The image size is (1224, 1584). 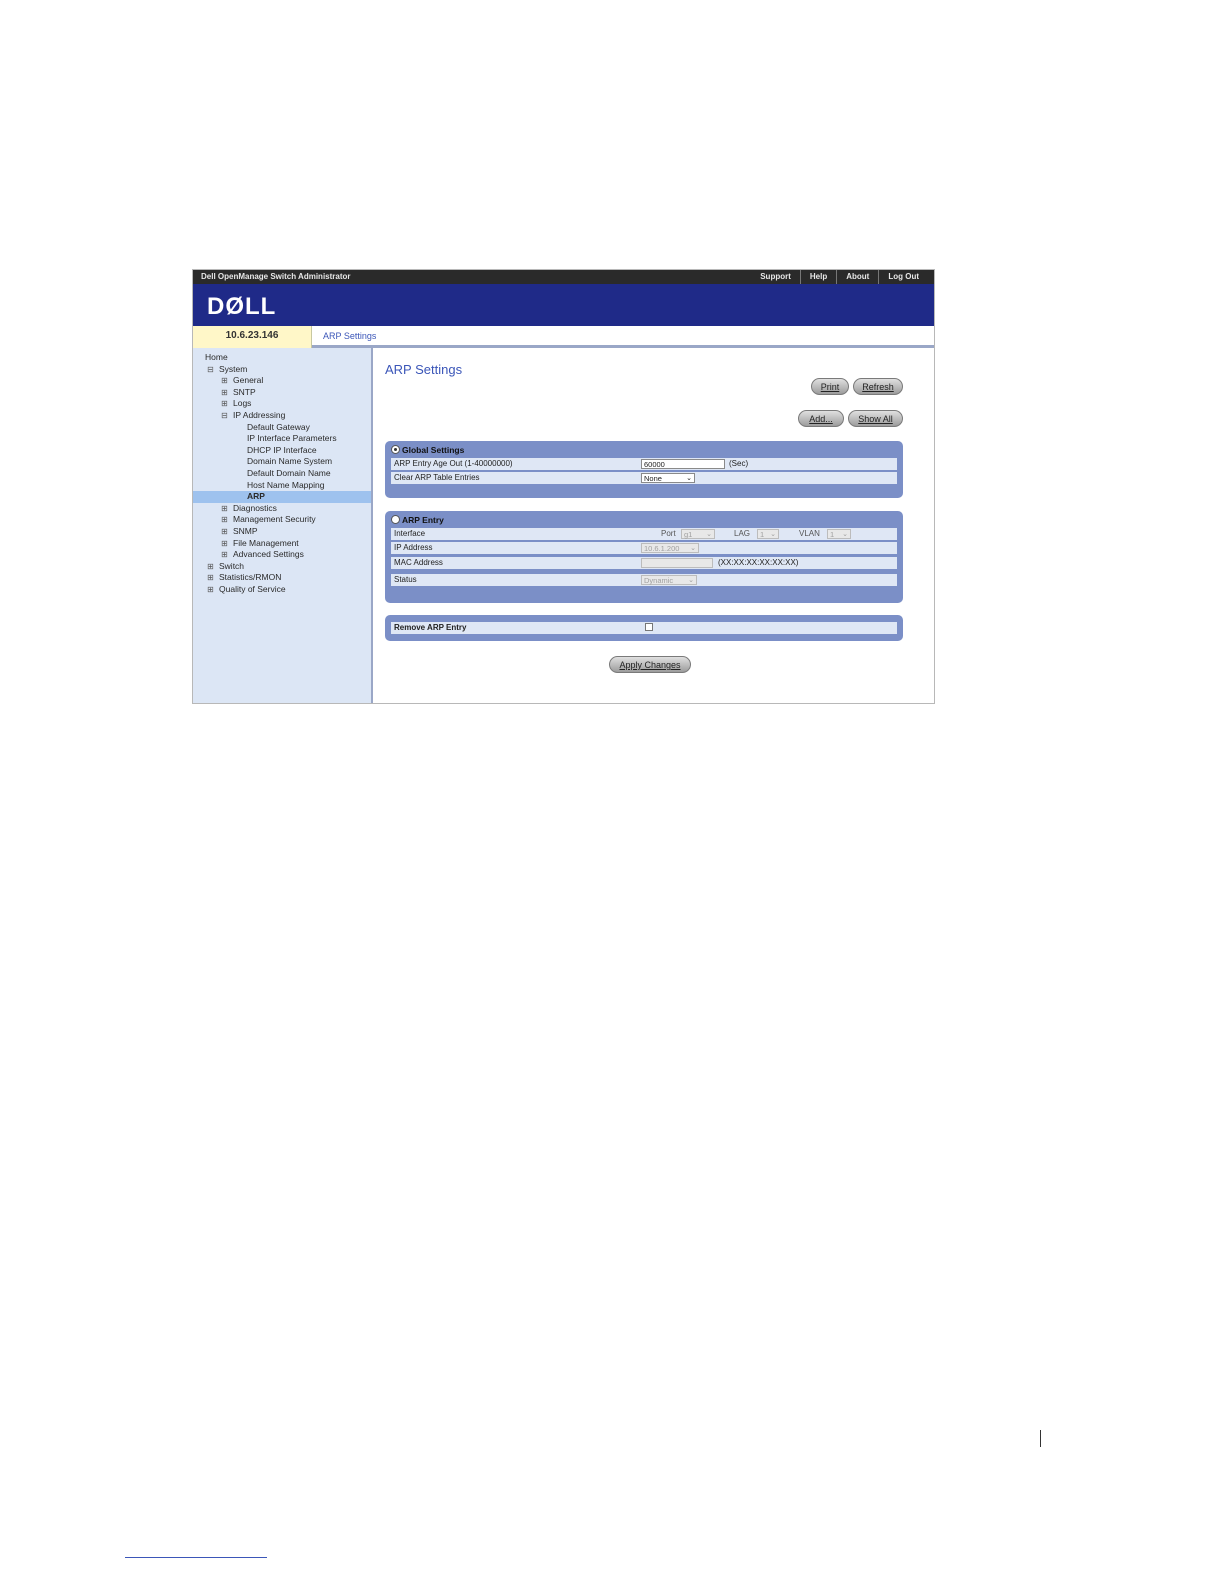 I want to click on age-out-input: 60000, so click(x=683, y=464).